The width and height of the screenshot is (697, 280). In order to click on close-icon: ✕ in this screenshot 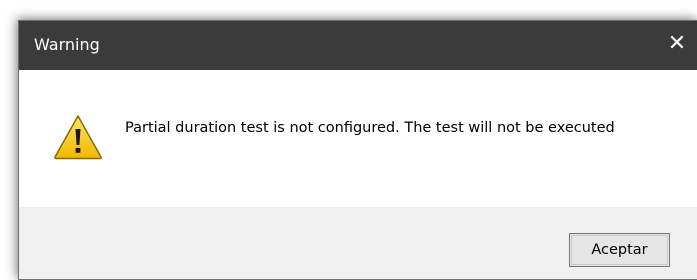, I will do `click(677, 43)`.